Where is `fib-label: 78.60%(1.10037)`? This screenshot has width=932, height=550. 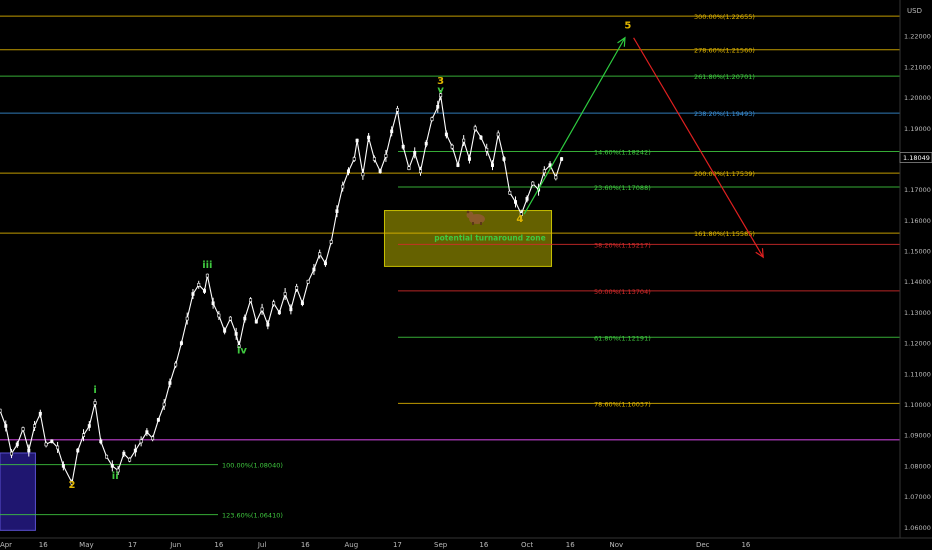
fib-label: 78.60%(1.10037) is located at coordinates (622, 404).